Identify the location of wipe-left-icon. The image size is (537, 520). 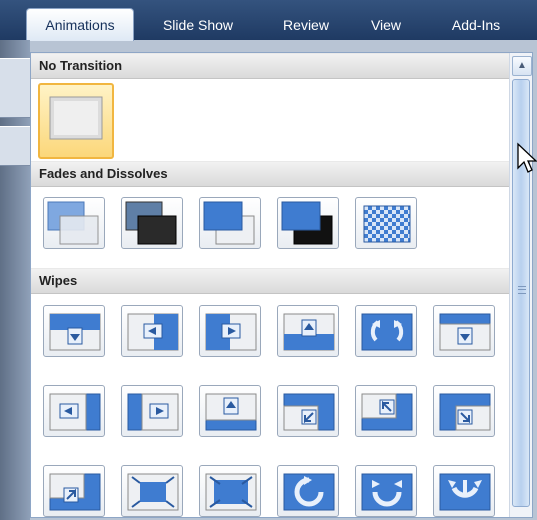
(153, 332).